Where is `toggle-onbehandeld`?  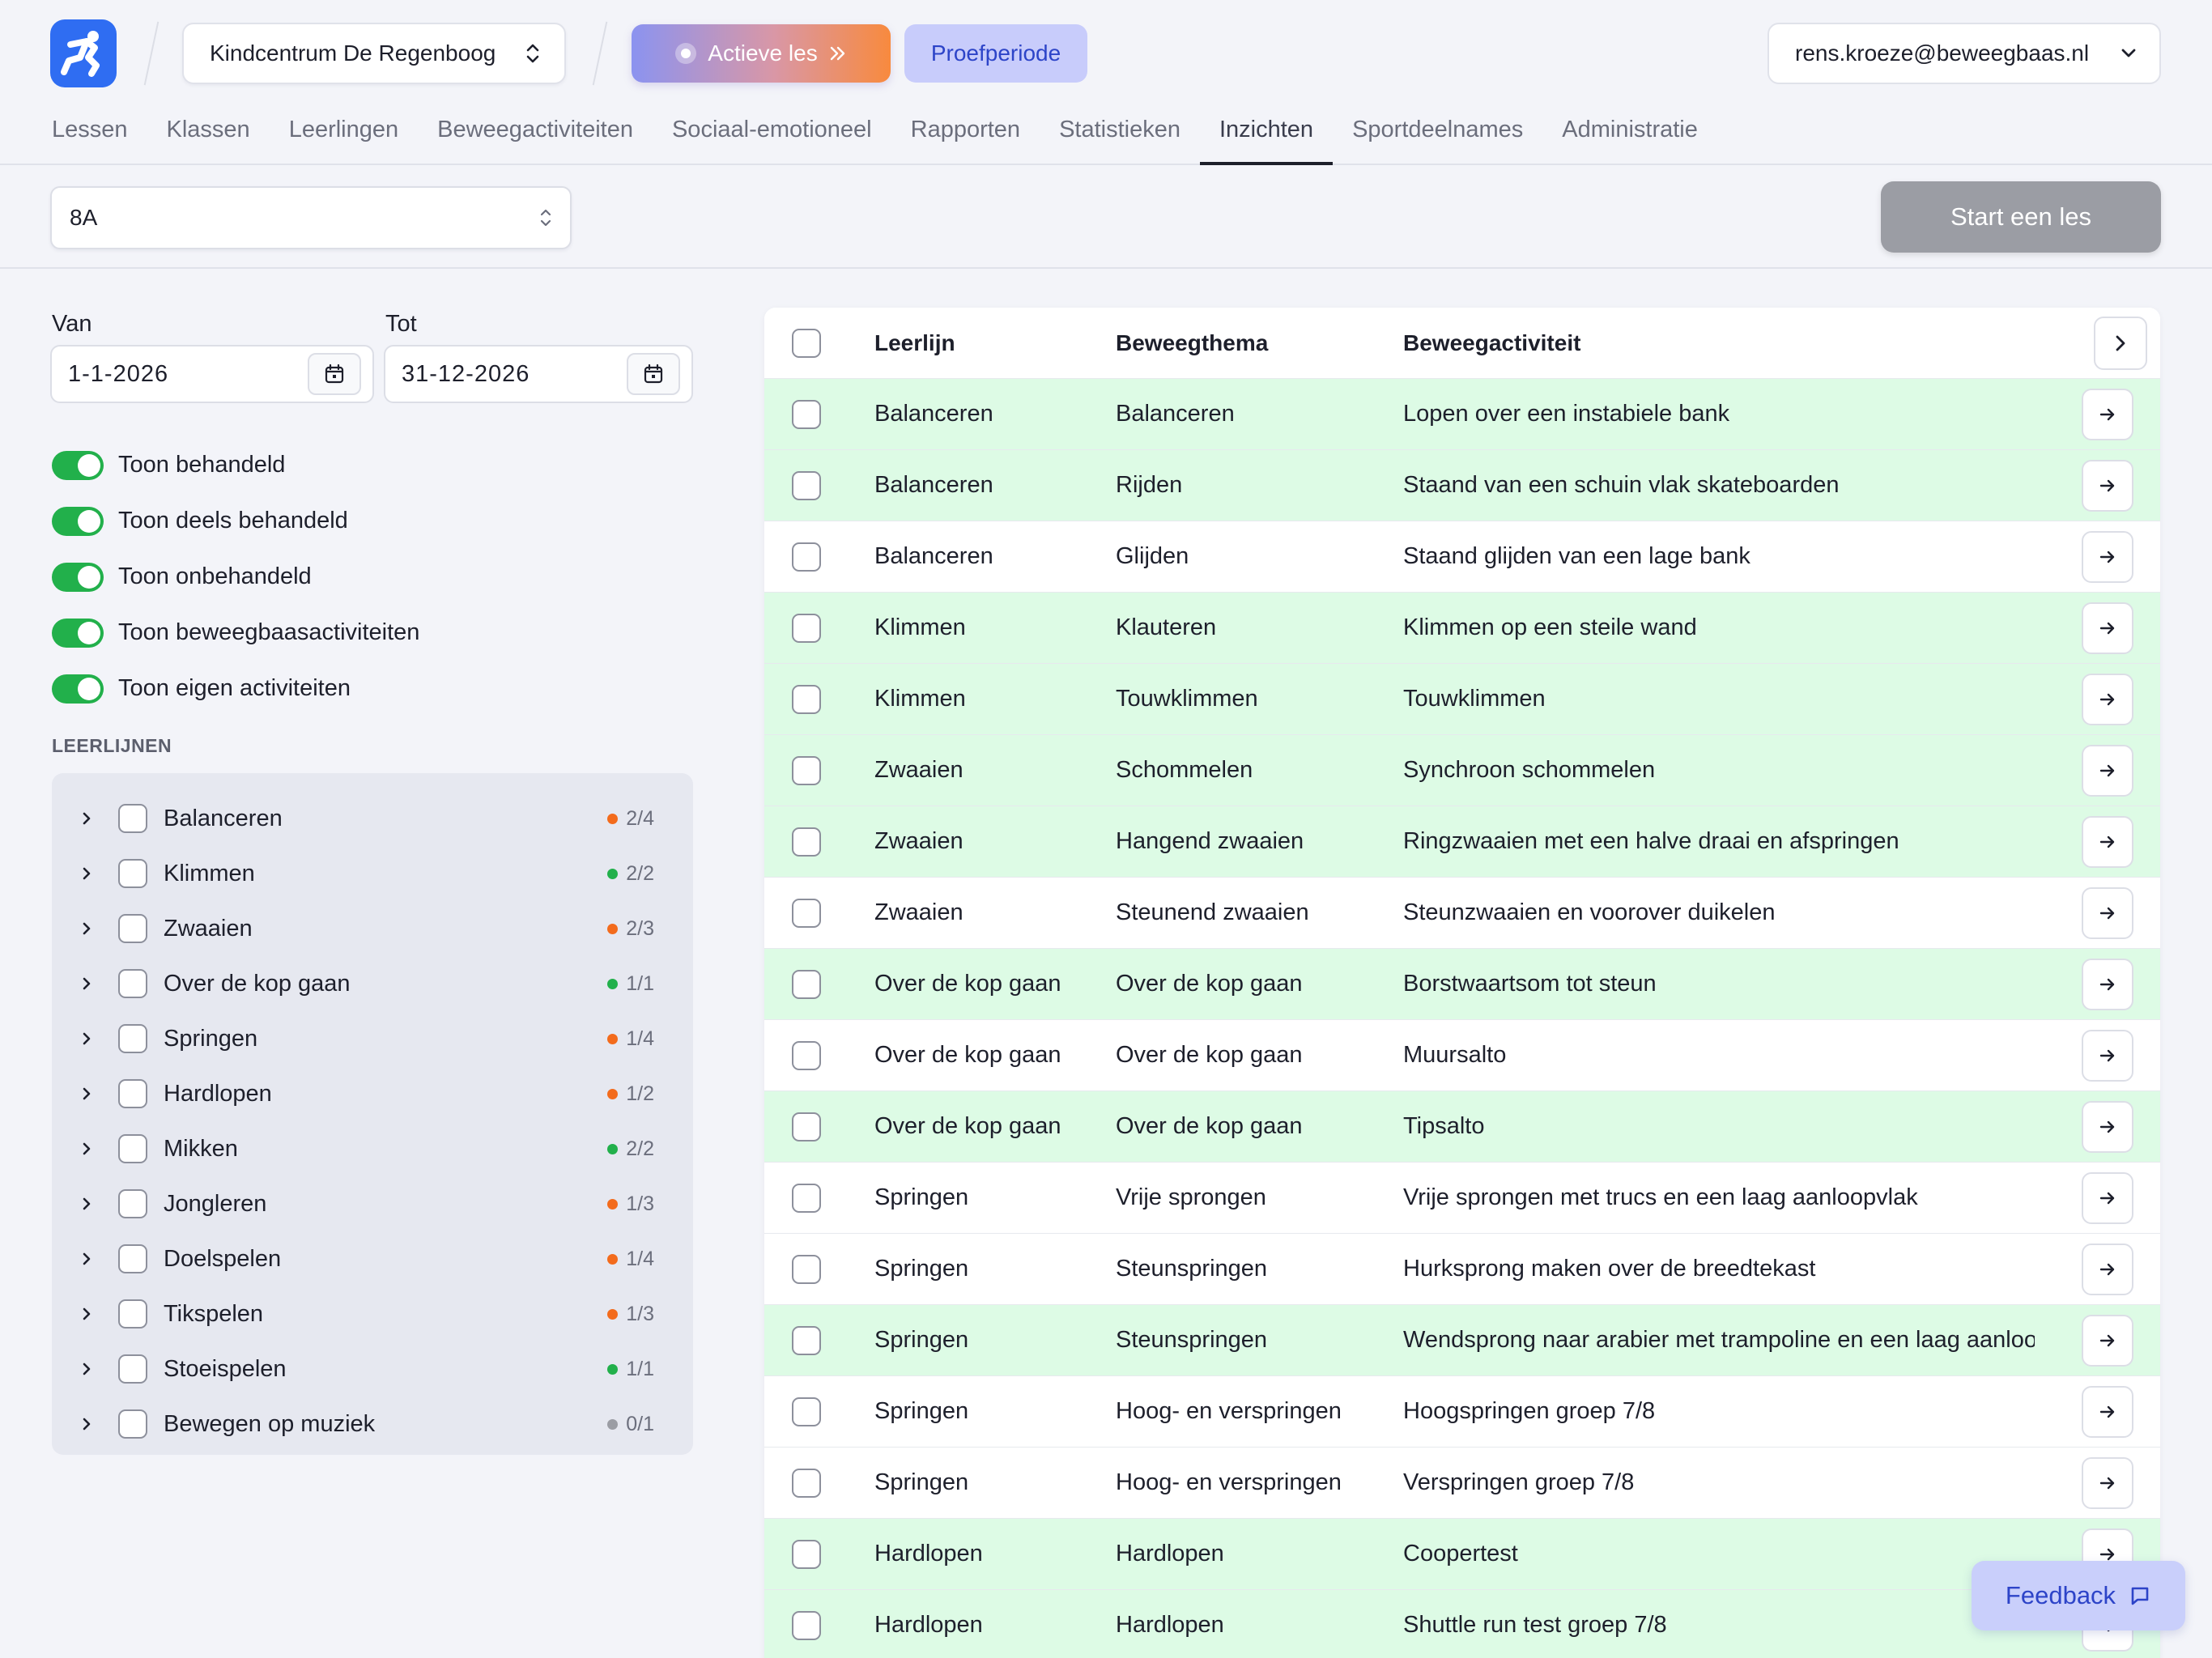 toggle-onbehandeld is located at coordinates (78, 577).